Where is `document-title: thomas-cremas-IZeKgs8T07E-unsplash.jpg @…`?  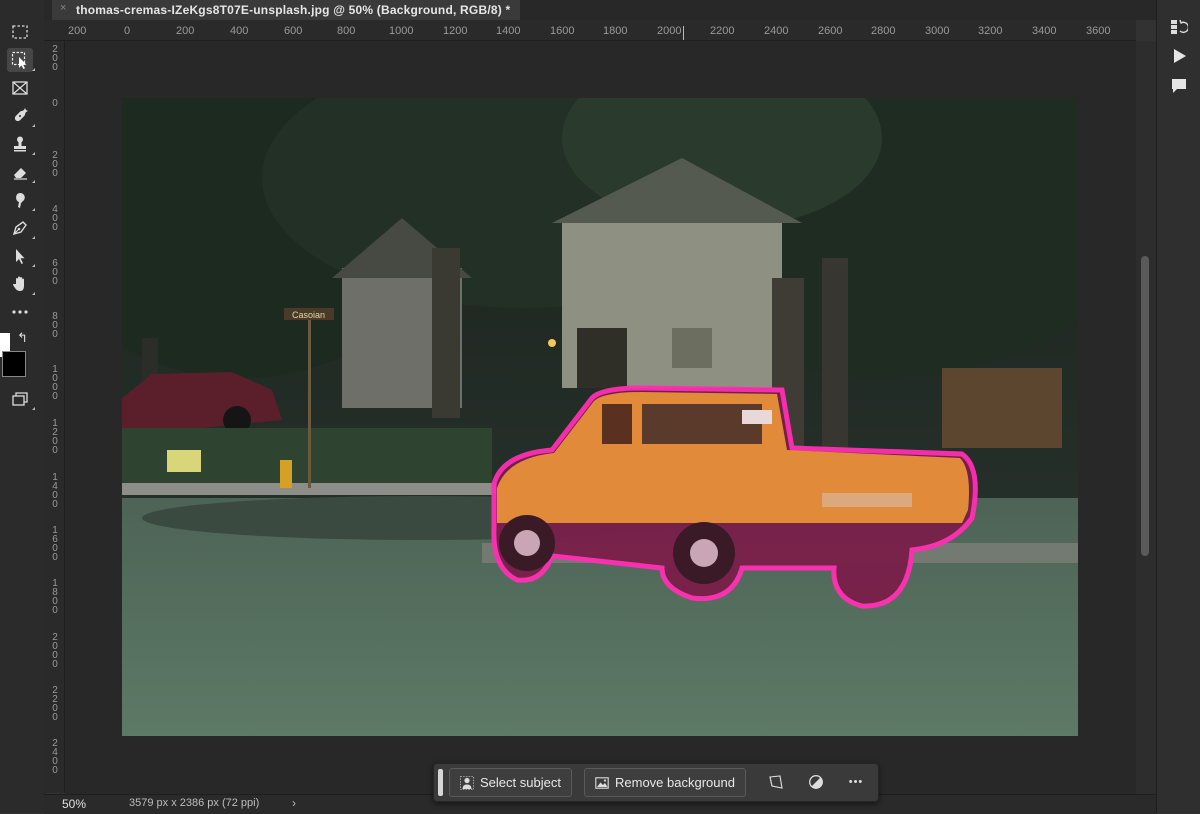
document-title: thomas-cremas-IZeKgs8T07E-unsplash.jpg @… is located at coordinates (293, 10).